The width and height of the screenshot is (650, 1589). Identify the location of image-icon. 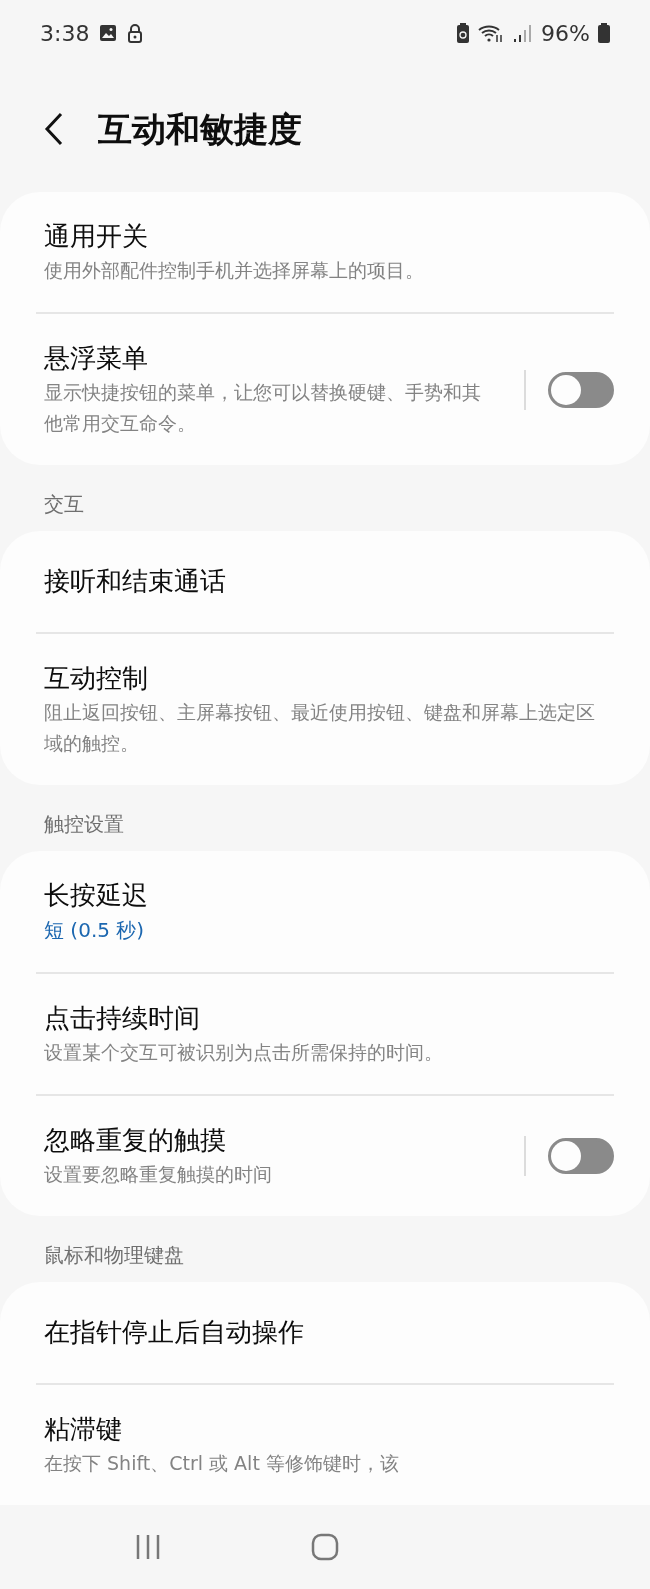
(108, 33).